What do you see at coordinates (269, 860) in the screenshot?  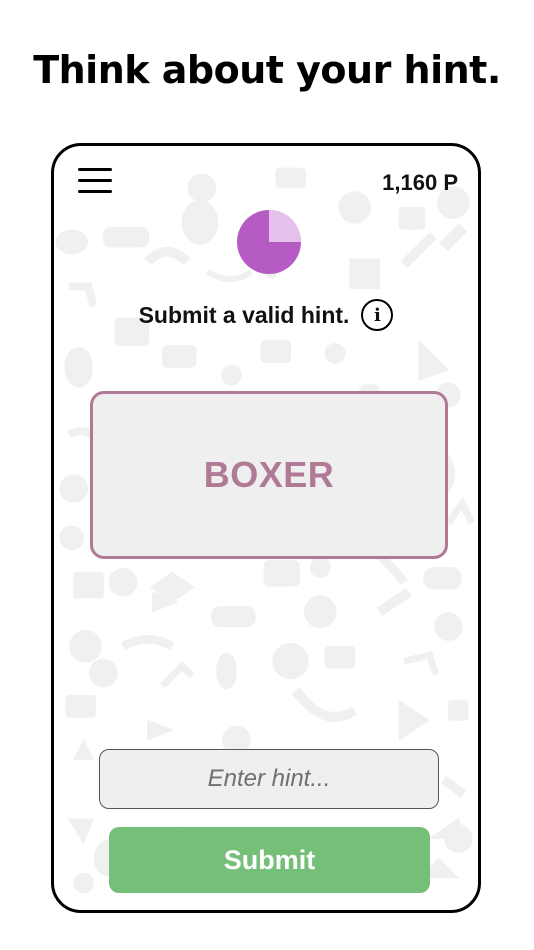 I see `submit-button: Submit` at bounding box center [269, 860].